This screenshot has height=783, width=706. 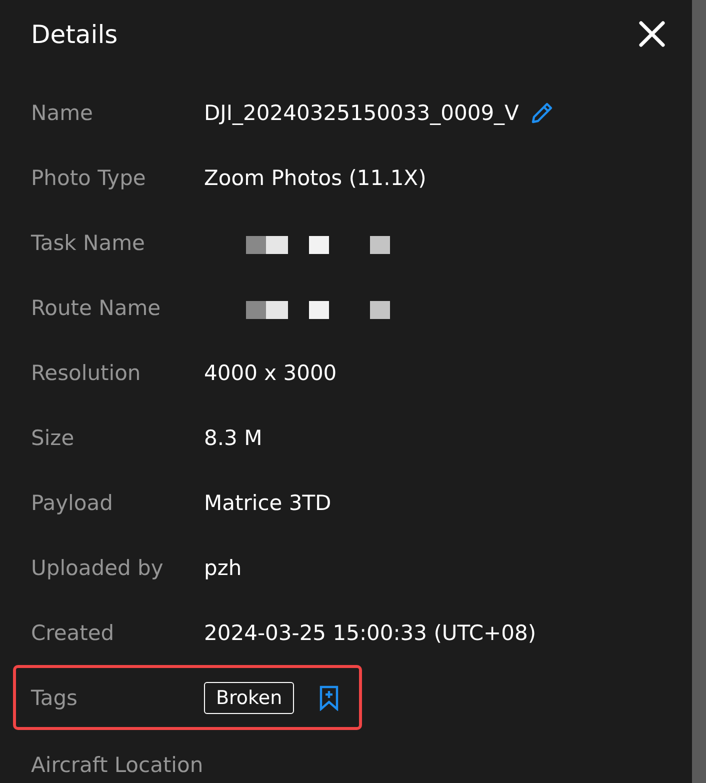 What do you see at coordinates (97, 568) in the screenshot?
I see `field-label: Uploaded by` at bounding box center [97, 568].